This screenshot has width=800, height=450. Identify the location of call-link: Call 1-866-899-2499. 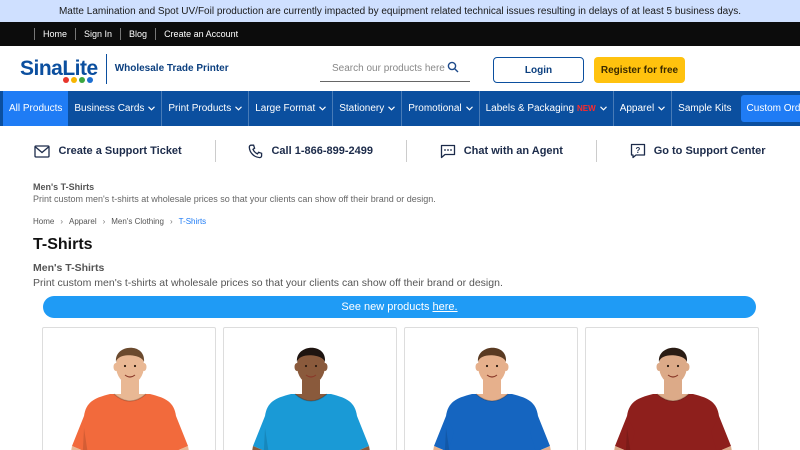
(310, 151).